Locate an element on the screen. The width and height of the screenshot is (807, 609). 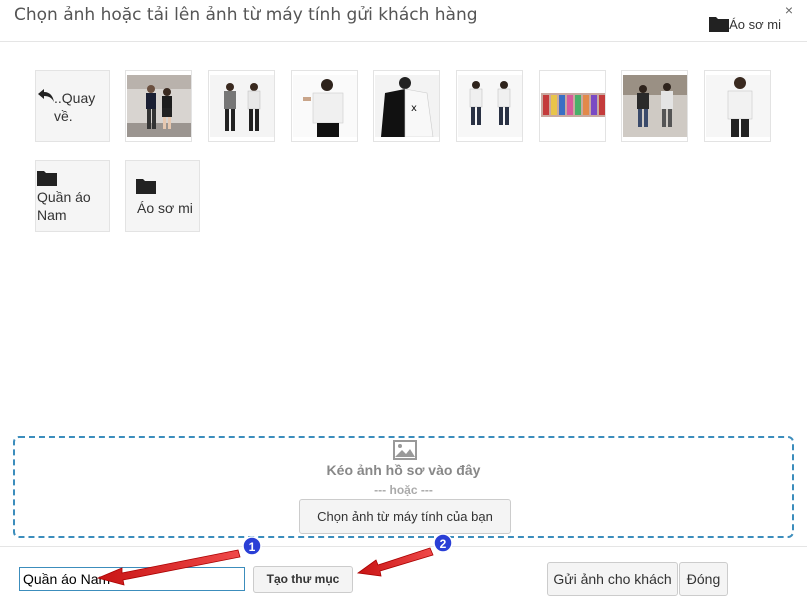
shop-display-photo-image is located at coordinates (573, 106).